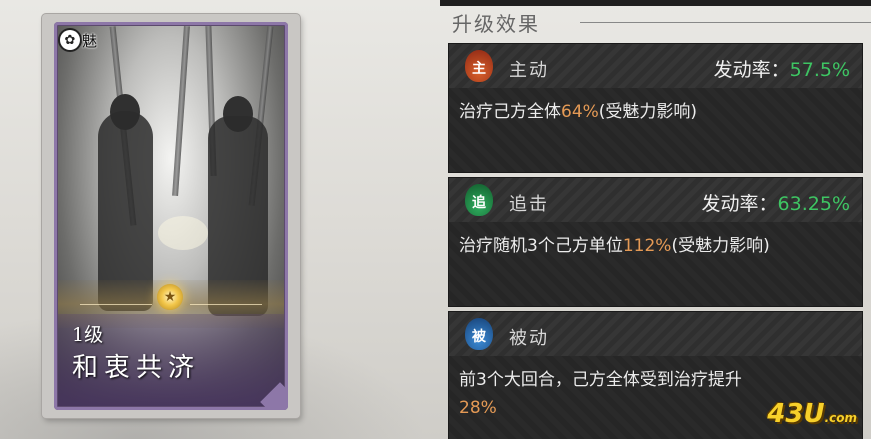  I want to click on desc-text: 治疗随机3个己方单位, so click(541, 246).